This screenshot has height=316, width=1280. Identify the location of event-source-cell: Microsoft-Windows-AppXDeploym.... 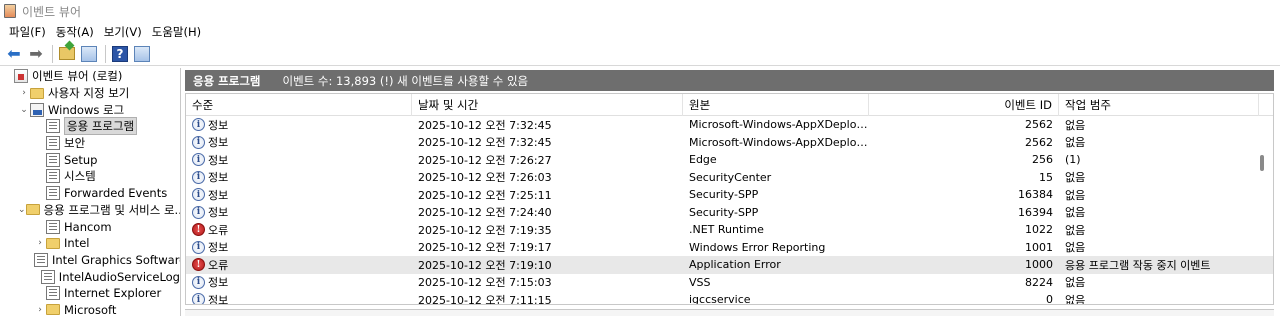
(779, 142).